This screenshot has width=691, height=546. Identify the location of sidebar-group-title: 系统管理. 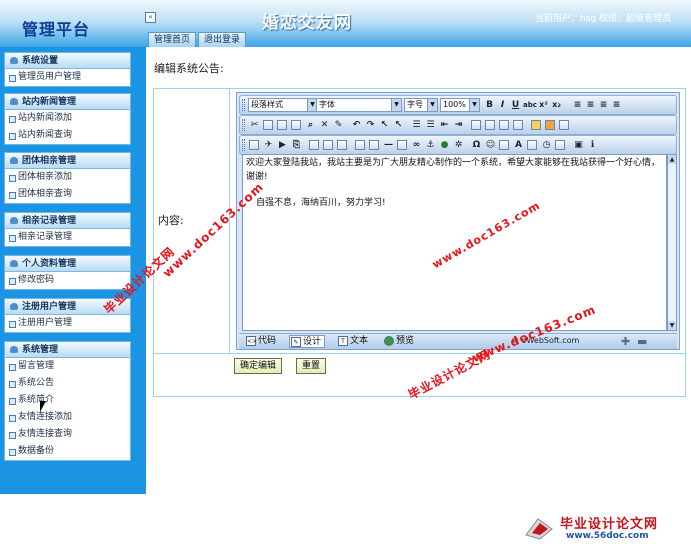
(67, 350).